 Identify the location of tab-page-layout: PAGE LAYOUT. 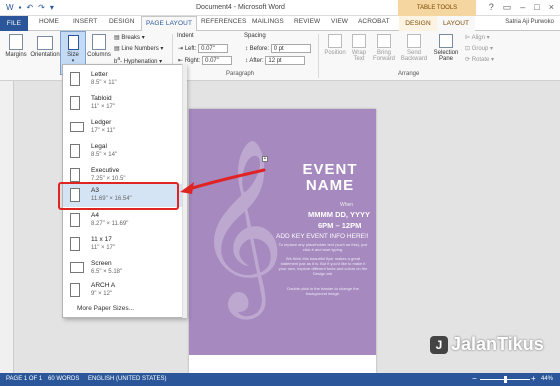
(169, 24).